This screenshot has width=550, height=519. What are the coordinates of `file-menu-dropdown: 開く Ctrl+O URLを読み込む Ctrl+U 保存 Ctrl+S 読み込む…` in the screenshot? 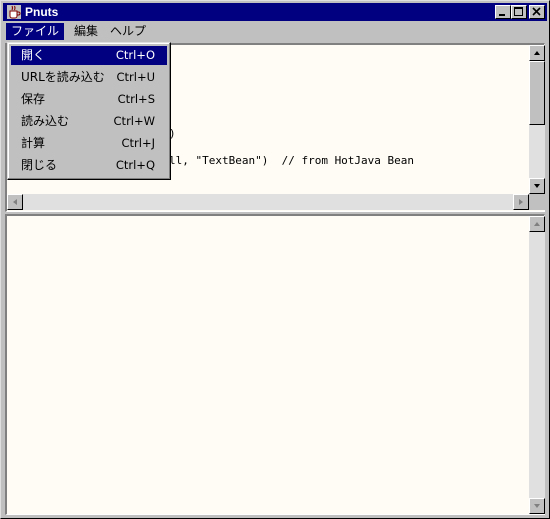 It's located at (89, 111).